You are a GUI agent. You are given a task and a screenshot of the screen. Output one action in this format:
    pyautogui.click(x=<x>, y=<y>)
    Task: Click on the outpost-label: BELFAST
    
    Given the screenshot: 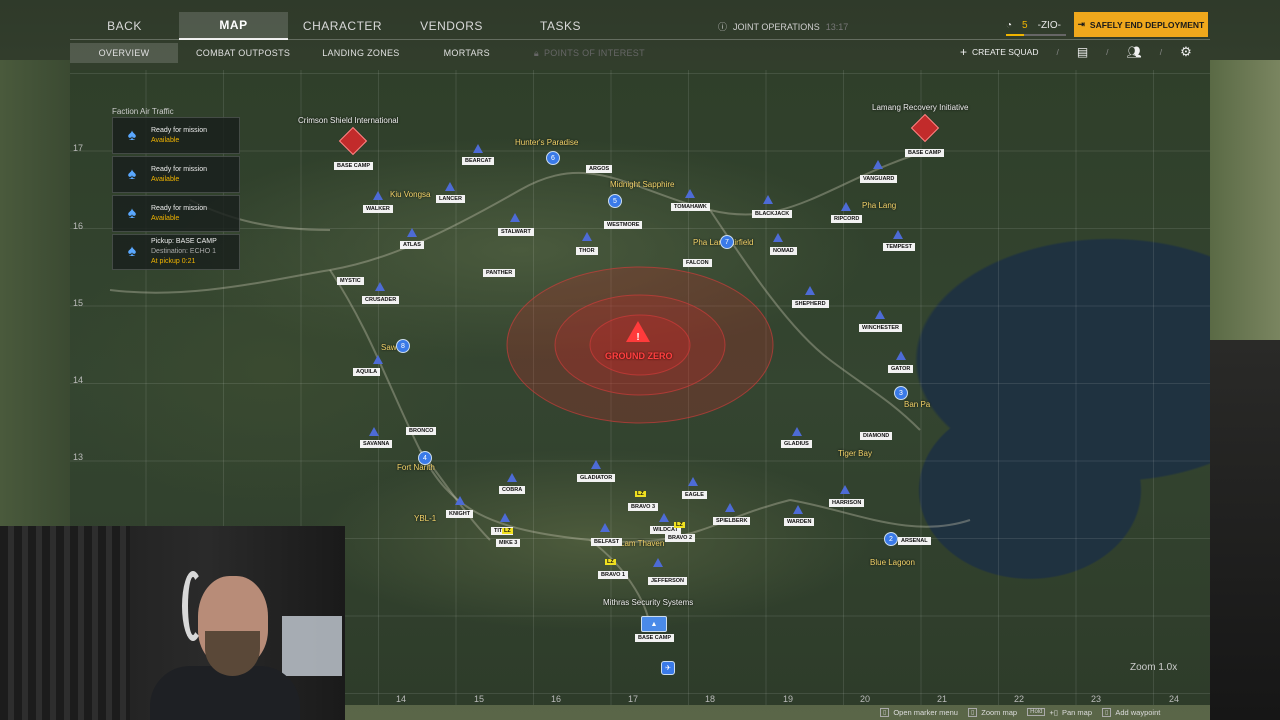 What is the action you would take?
    pyautogui.click(x=607, y=542)
    